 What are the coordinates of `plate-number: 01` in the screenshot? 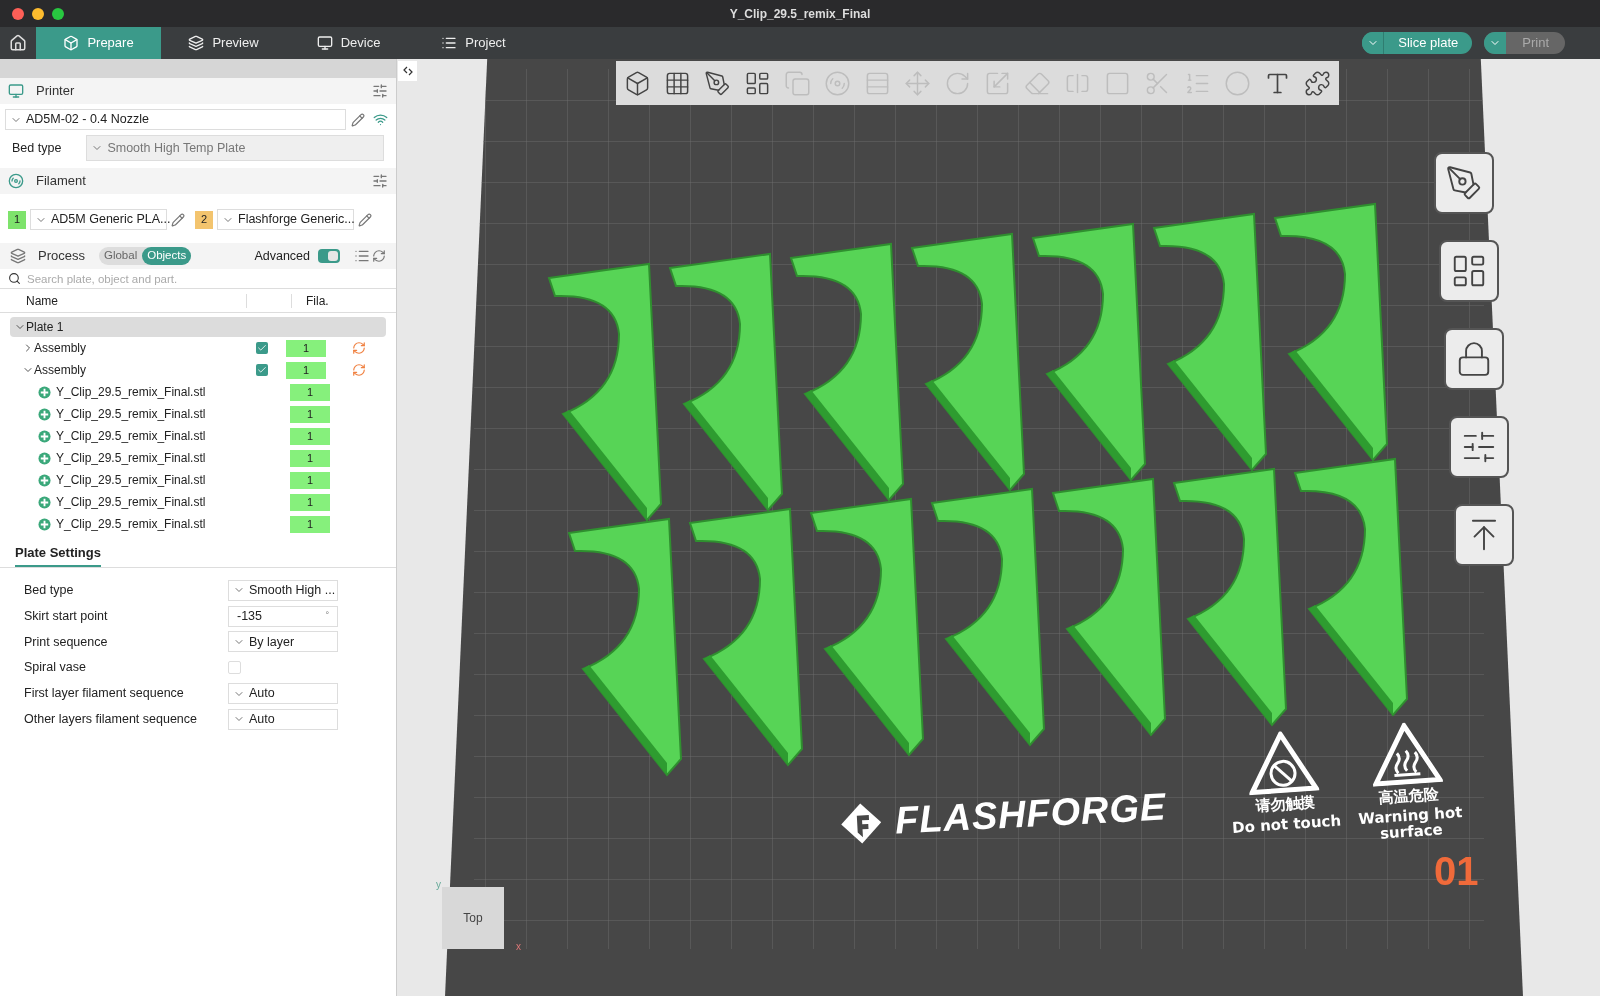 It's located at (1456, 871).